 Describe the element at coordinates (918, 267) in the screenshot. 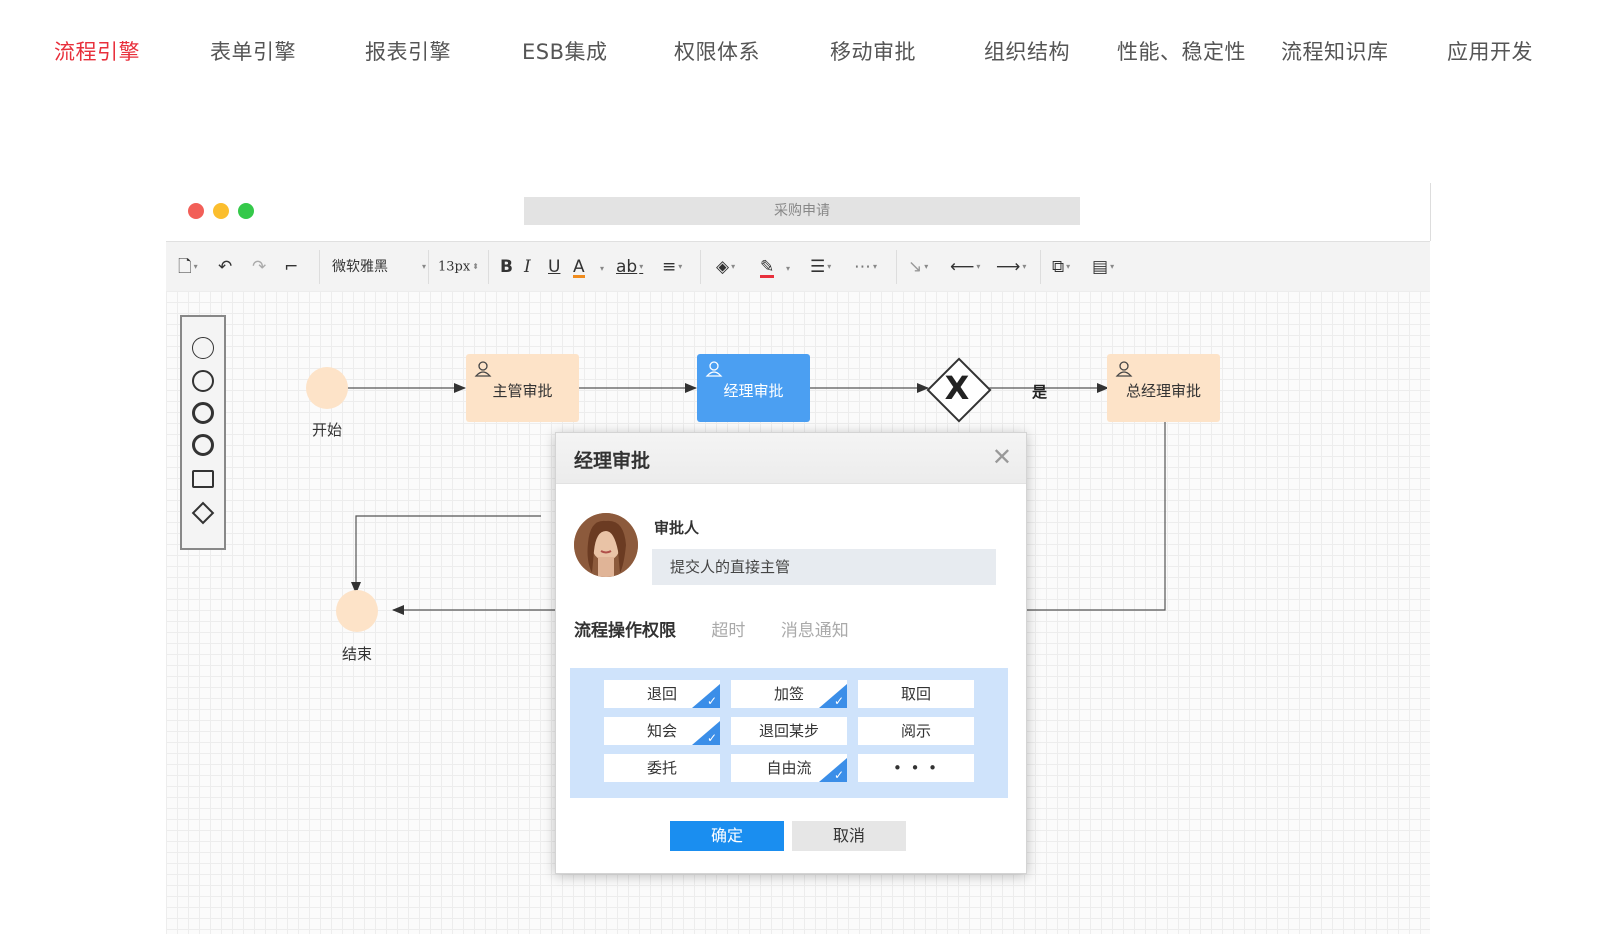

I see `connector-icon: ↘ ▾` at that location.